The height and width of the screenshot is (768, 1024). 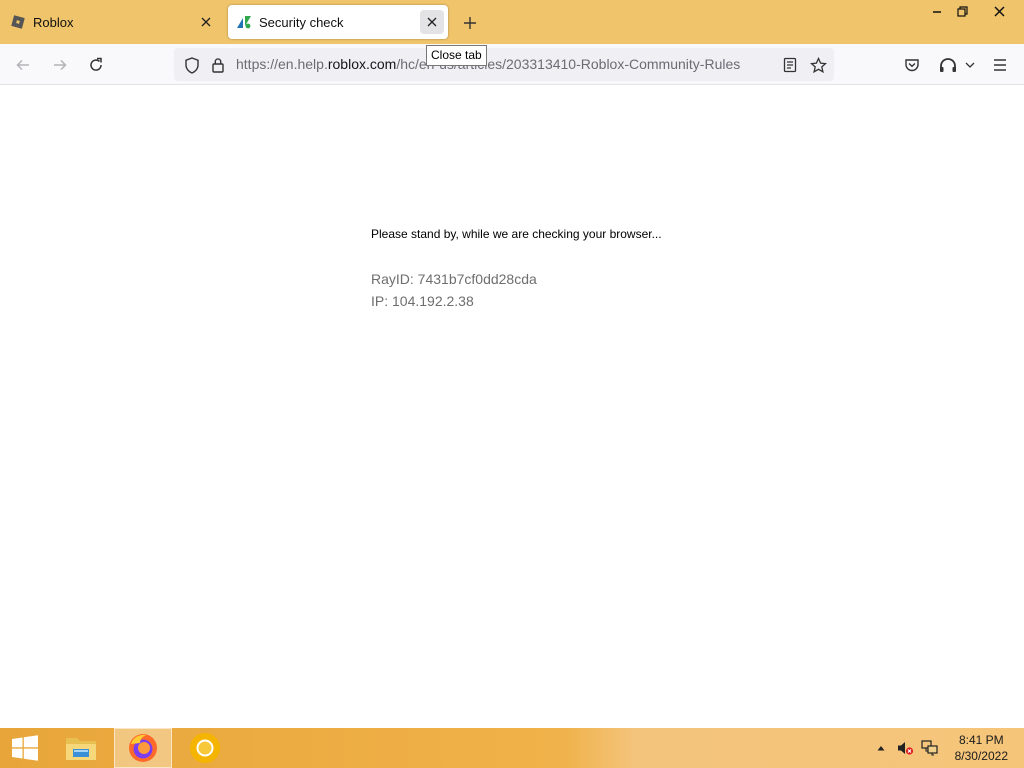 I want to click on tab-security-check: Security check, so click(x=338, y=22).